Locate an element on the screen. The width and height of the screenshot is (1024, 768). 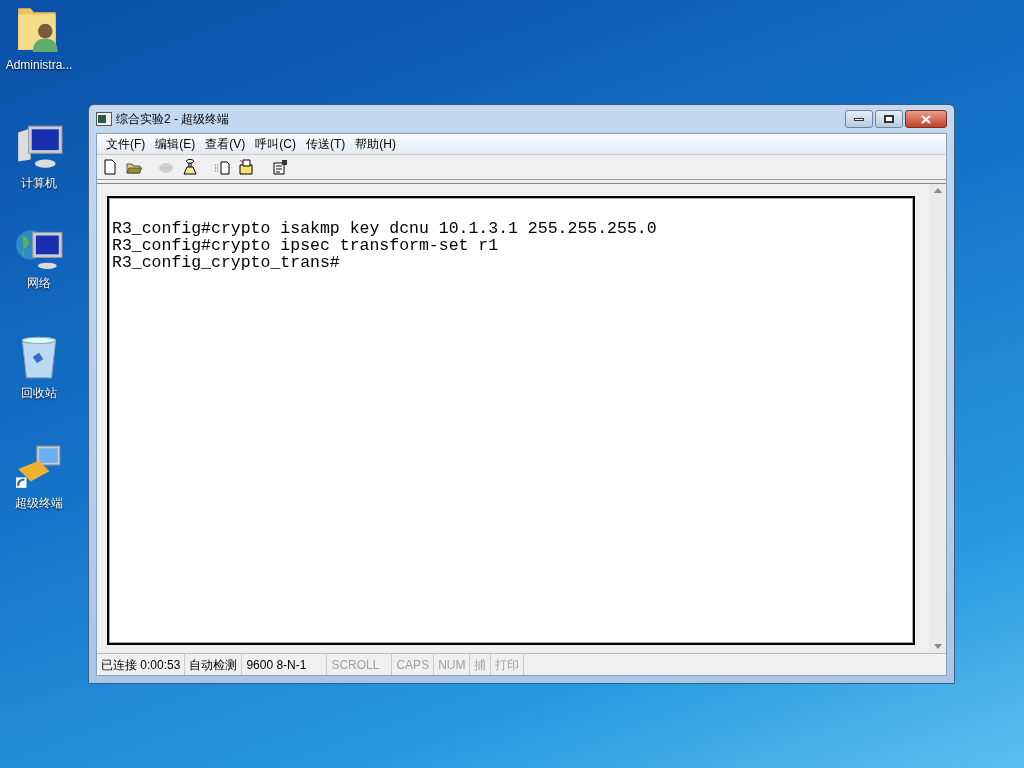
status-panel: SCROLL is located at coordinates (360, 664).